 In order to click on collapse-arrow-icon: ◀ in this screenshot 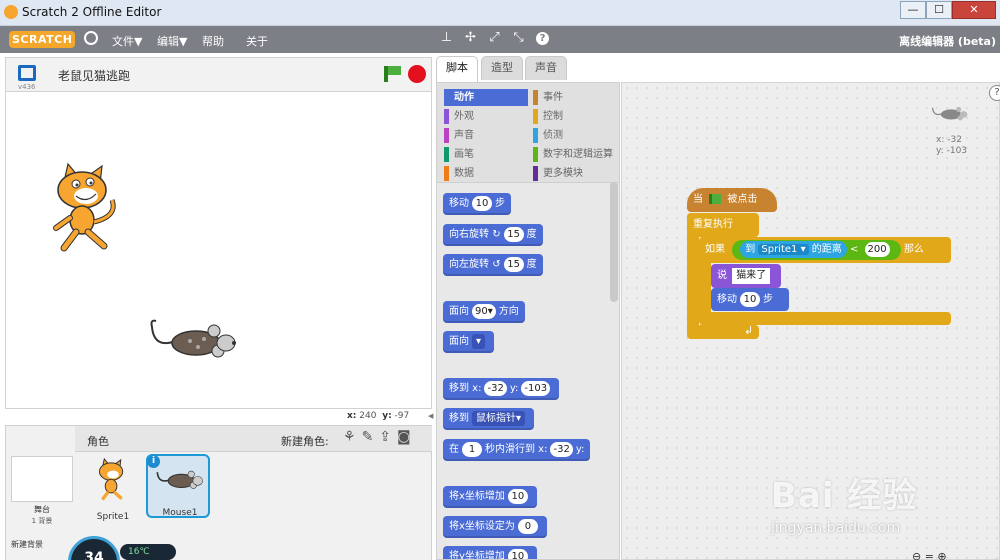, I will do `click(431, 417)`.